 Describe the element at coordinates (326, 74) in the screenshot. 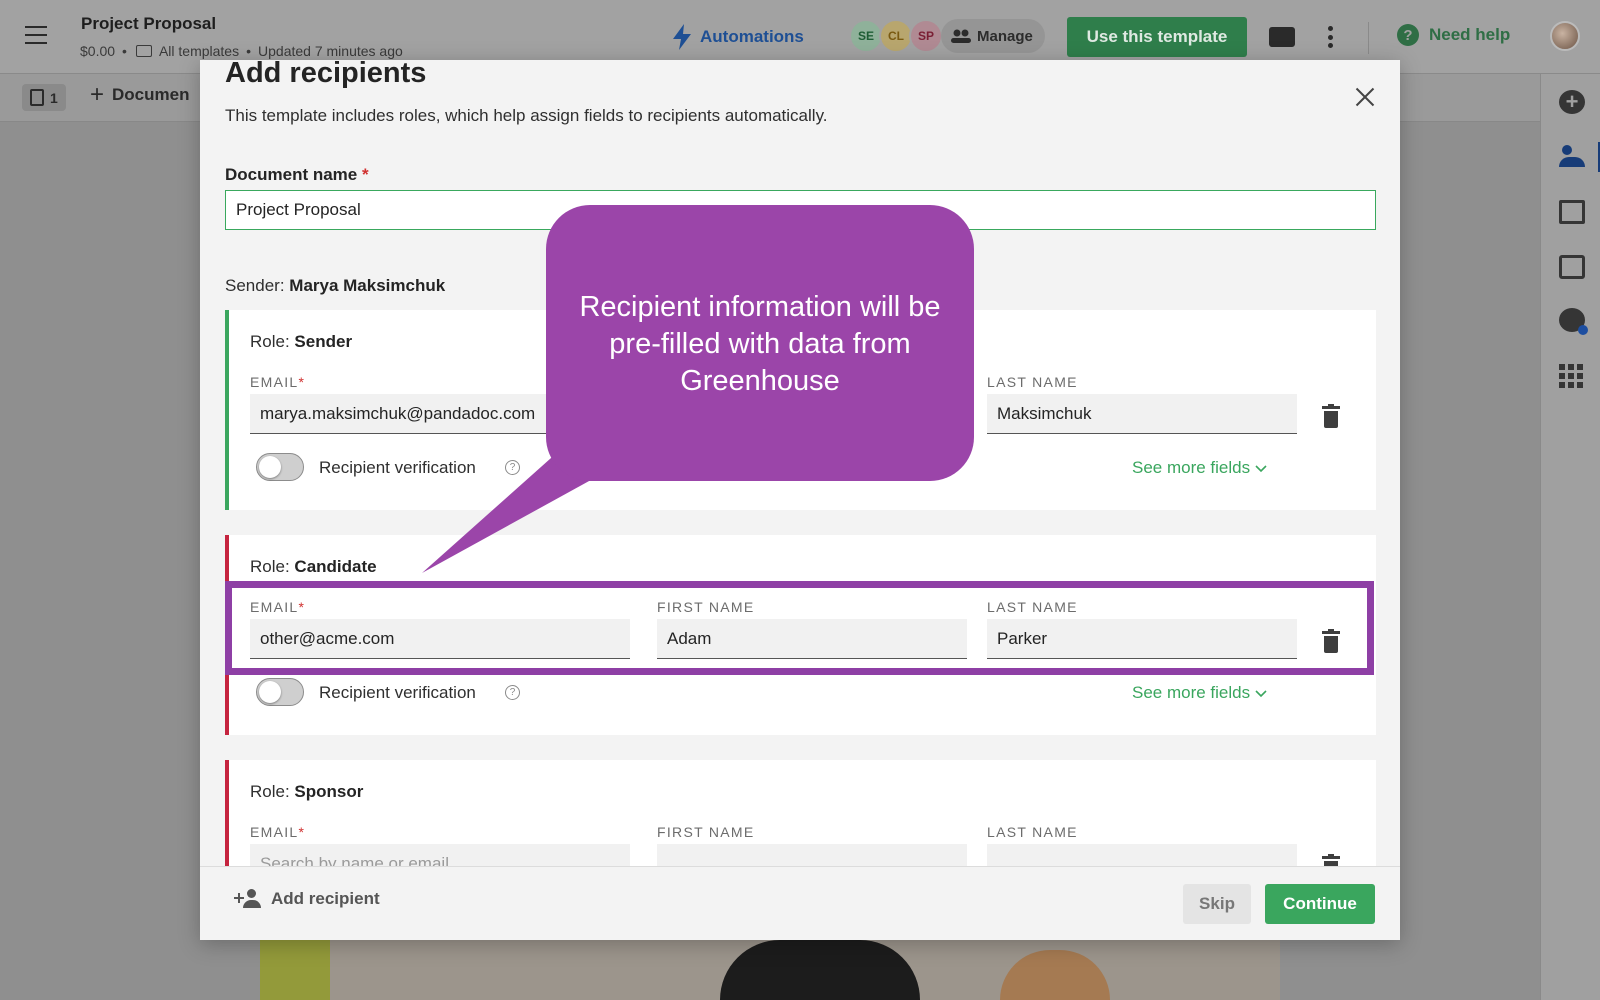

I see `modal-title: Add recipients` at that location.